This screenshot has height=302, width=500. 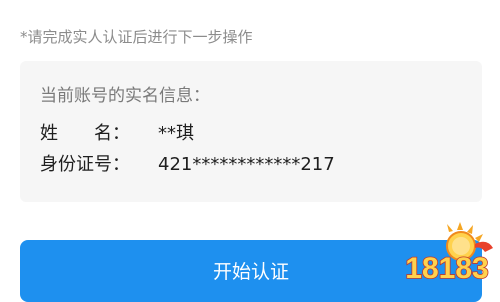 What do you see at coordinates (250, 272) in the screenshot?
I see `start-verification-label: 开始认证` at bounding box center [250, 272].